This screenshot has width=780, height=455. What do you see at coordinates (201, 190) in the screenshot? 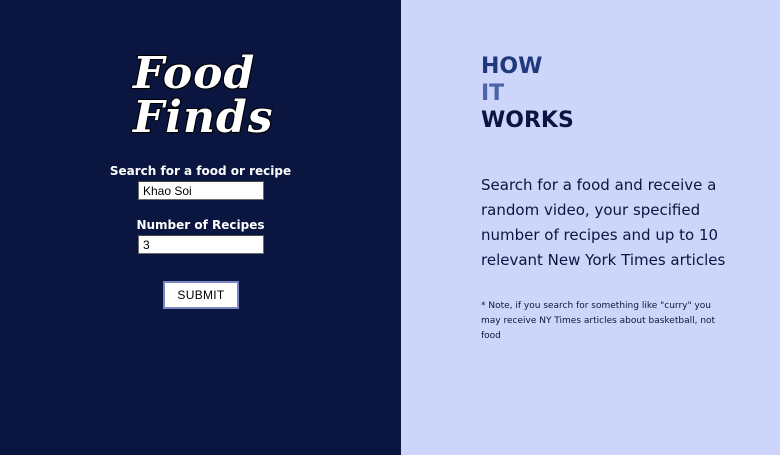
I see `search-input` at bounding box center [201, 190].